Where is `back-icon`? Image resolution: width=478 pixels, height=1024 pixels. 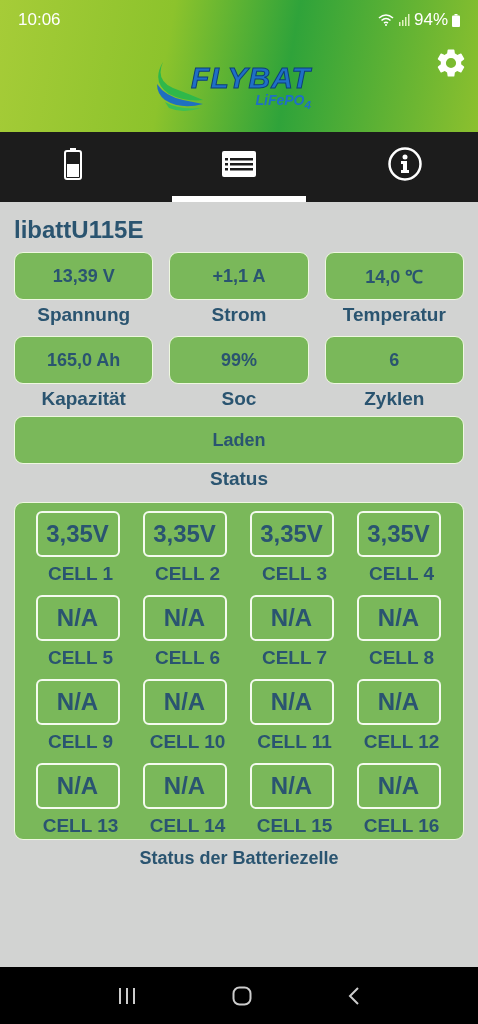
back-icon is located at coordinates (354, 995).